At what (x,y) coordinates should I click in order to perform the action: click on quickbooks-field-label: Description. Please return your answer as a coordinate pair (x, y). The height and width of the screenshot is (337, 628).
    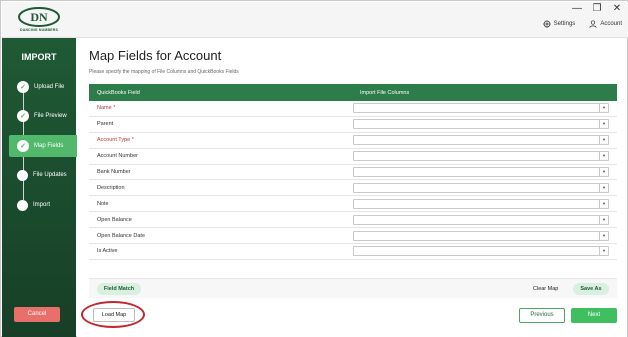
    Looking at the image, I should click on (111, 187).